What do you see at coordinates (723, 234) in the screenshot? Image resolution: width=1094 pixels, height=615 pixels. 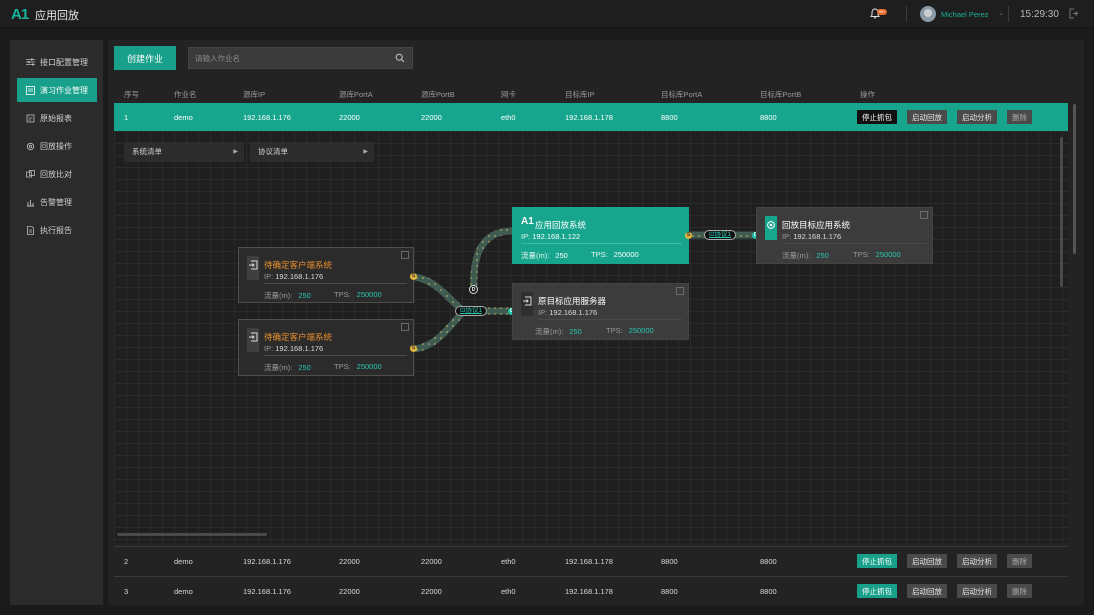 I see `protocol-label: 协议1` at bounding box center [723, 234].